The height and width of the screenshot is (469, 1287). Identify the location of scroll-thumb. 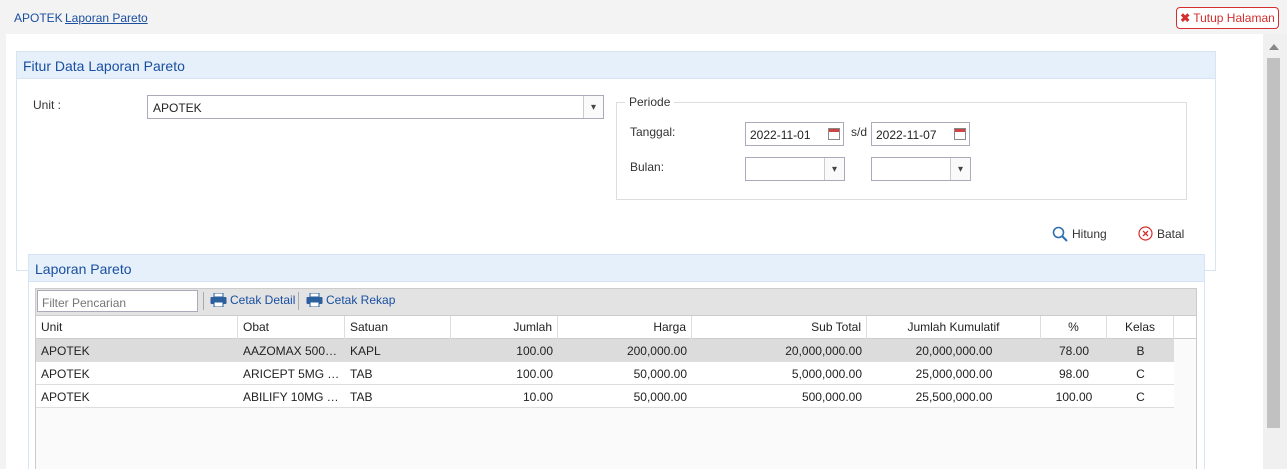
(1273, 243).